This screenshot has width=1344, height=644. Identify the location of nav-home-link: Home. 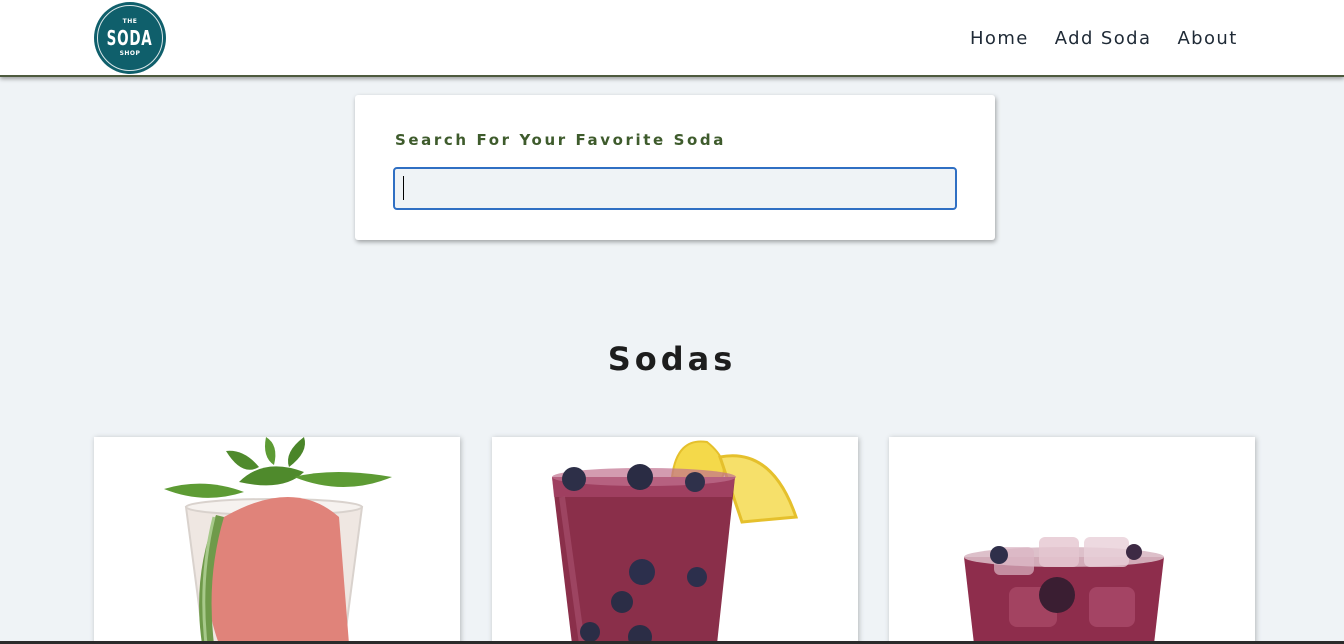
(999, 38).